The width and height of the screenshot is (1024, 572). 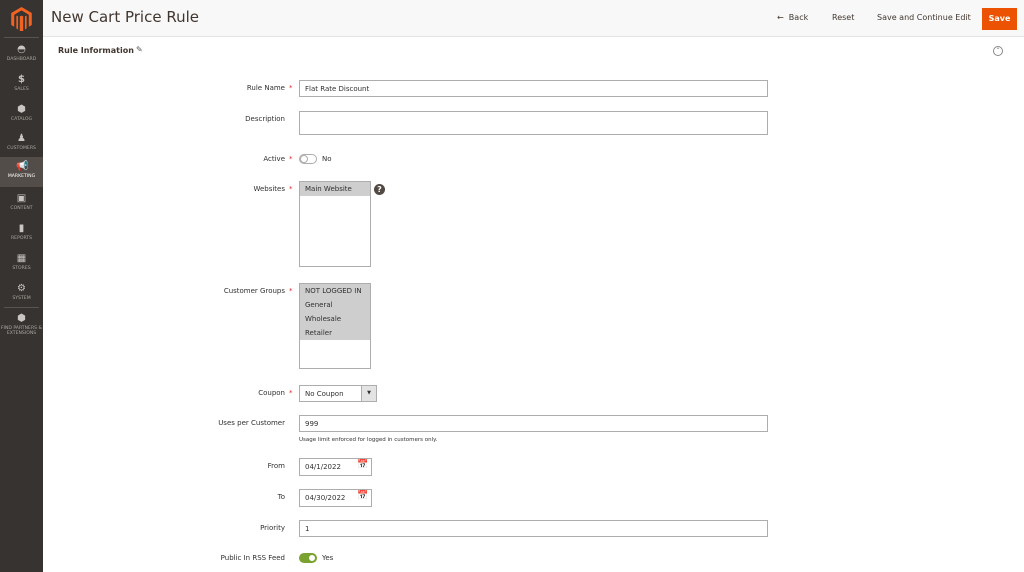 I want to click on websites-label: Websites, so click(x=269, y=189).